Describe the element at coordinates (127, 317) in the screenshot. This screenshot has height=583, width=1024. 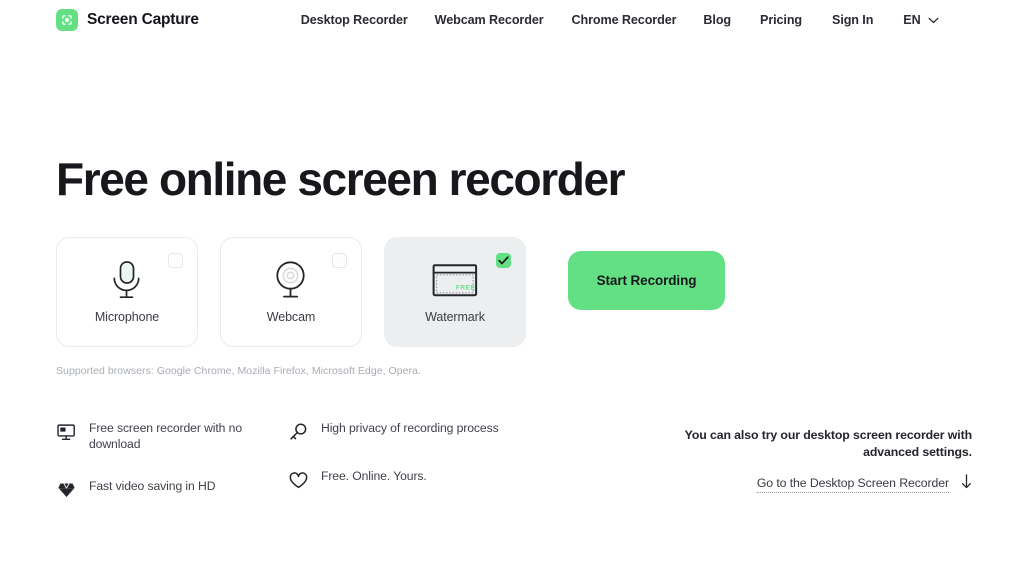
I see `option-label-microphone: Microphone` at that location.